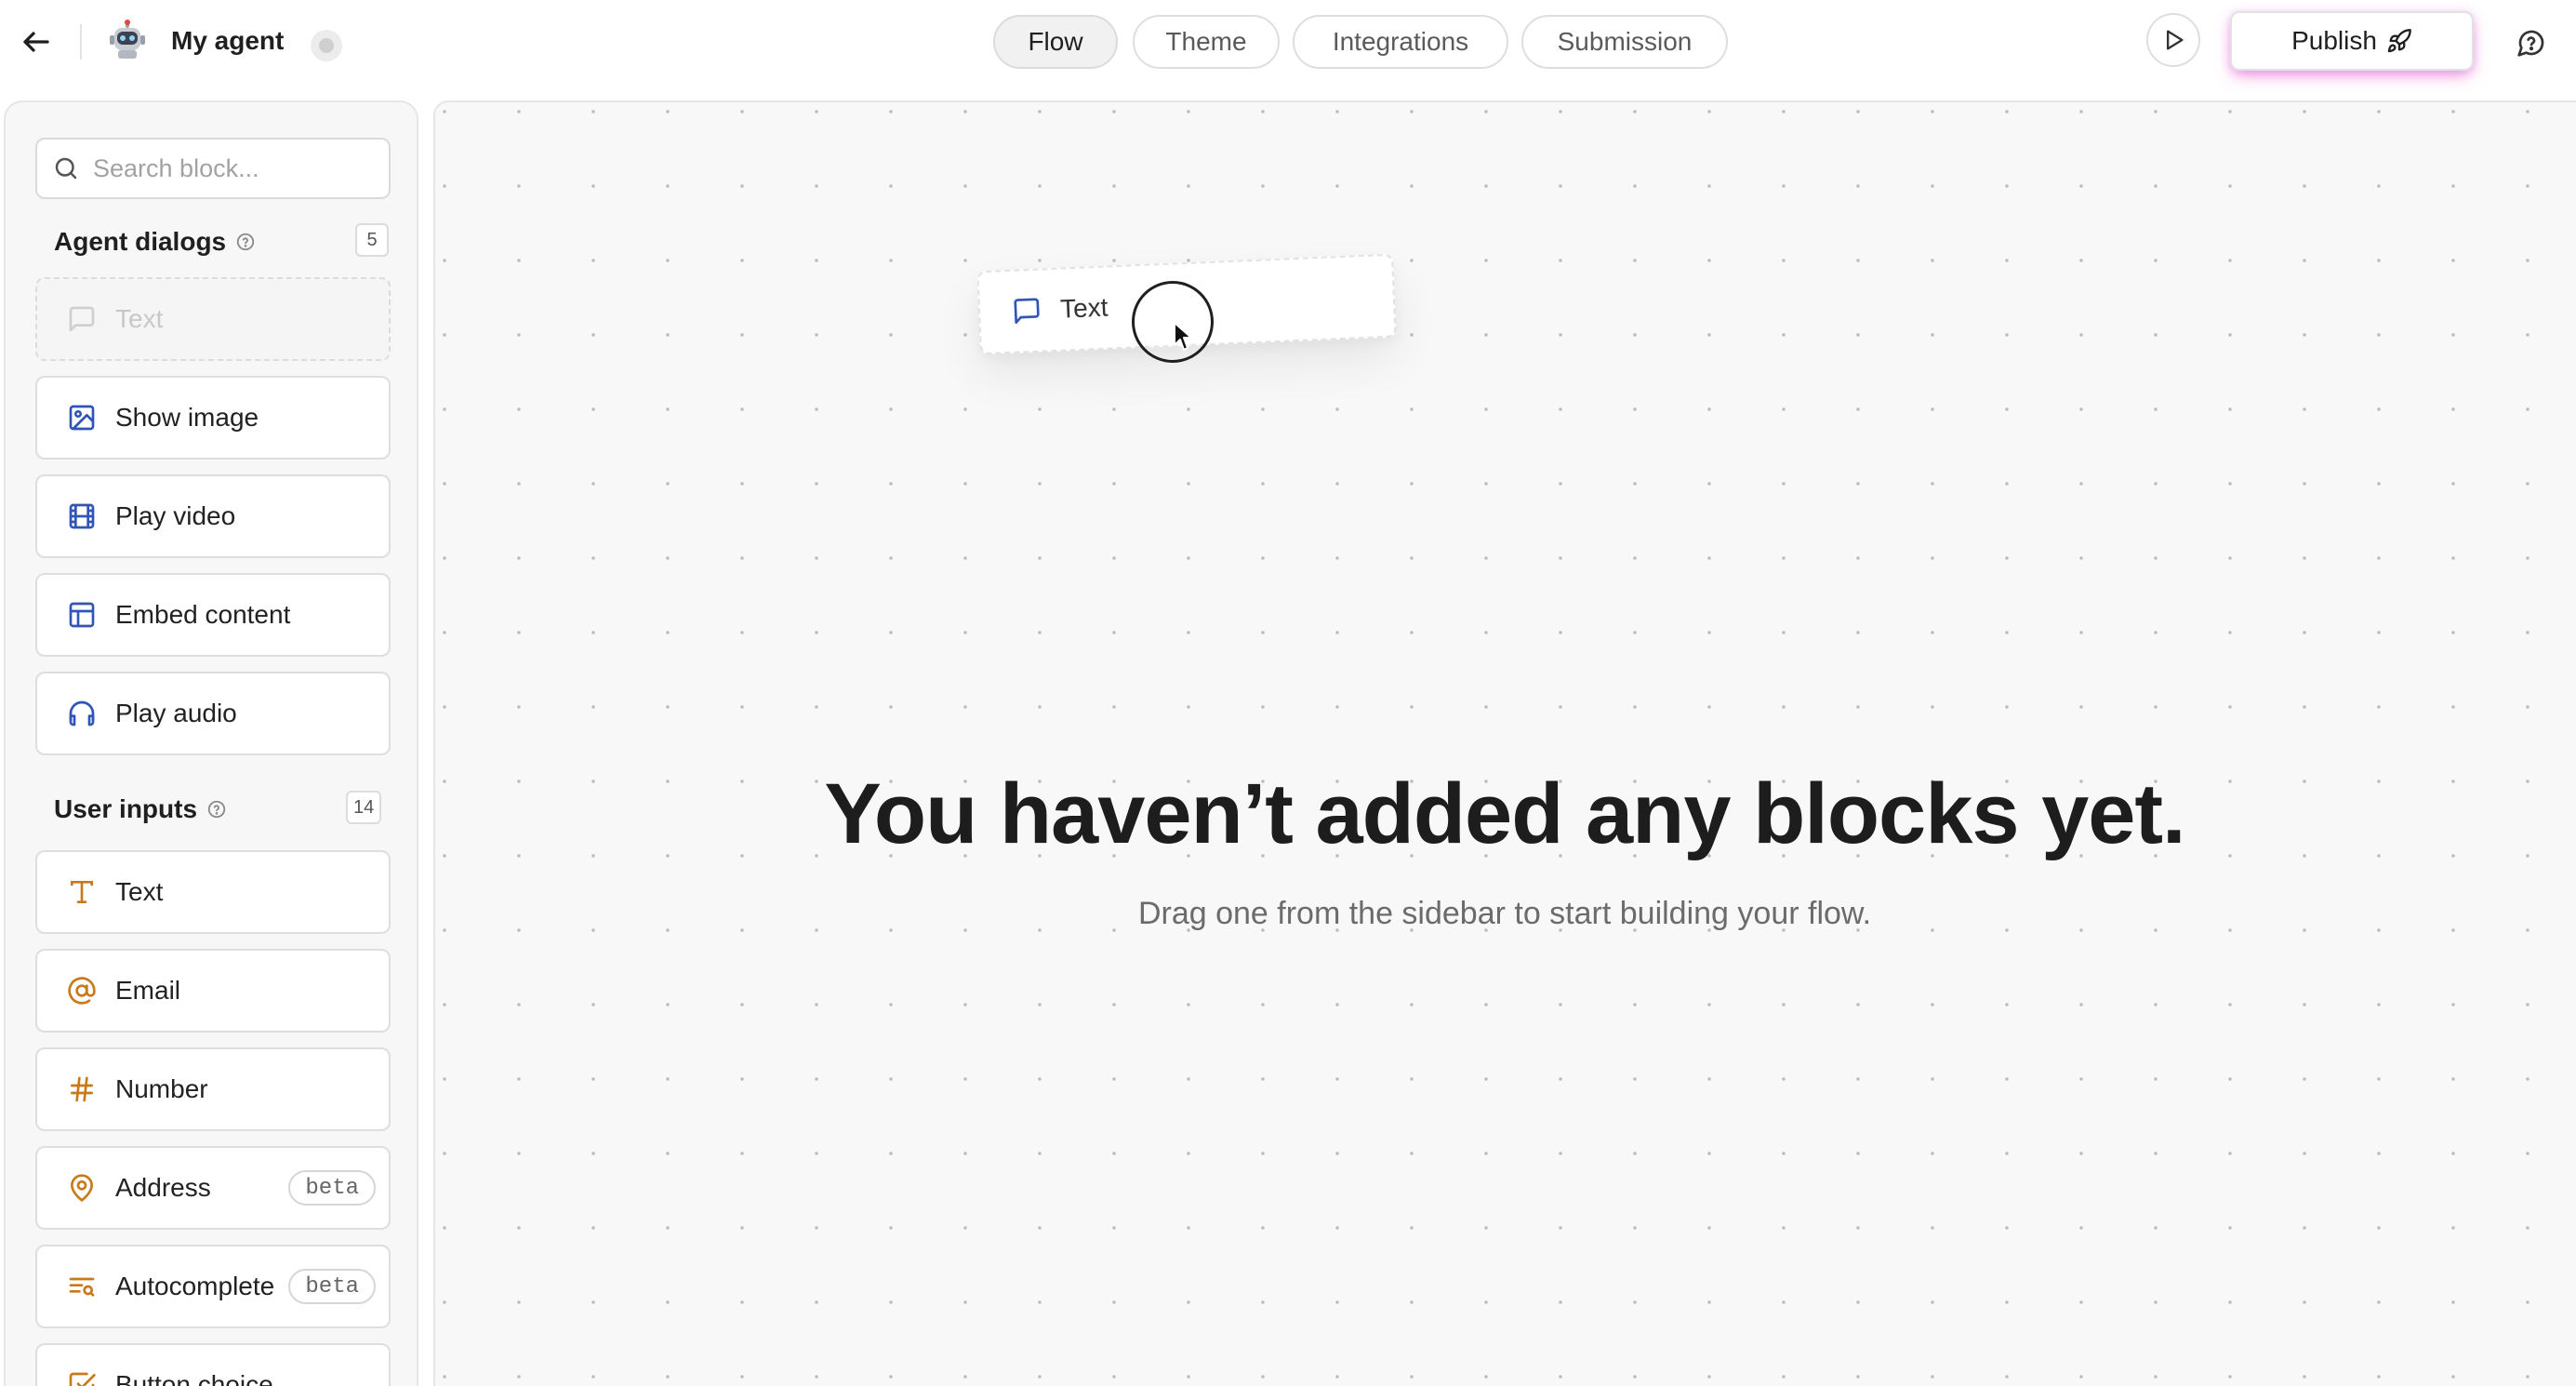 This screenshot has width=2576, height=1386. I want to click on agent-dialogs-title: Agent dialogs, so click(140, 241).